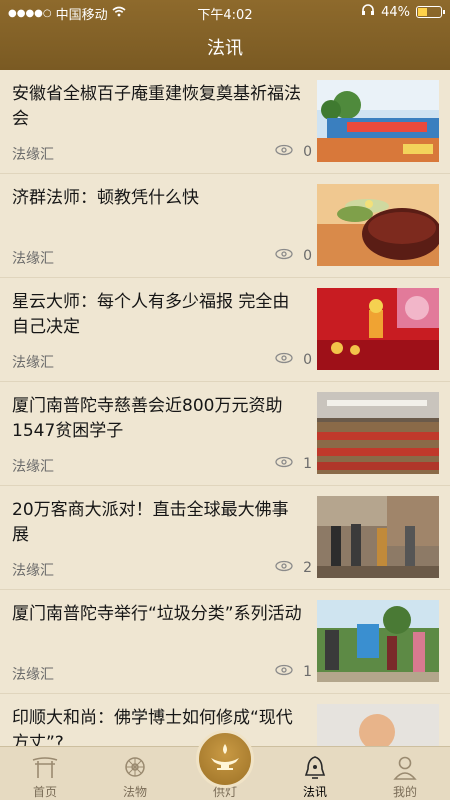  Describe the element at coordinates (44, 792) in the screenshot. I see `tab-label: 首页` at that location.